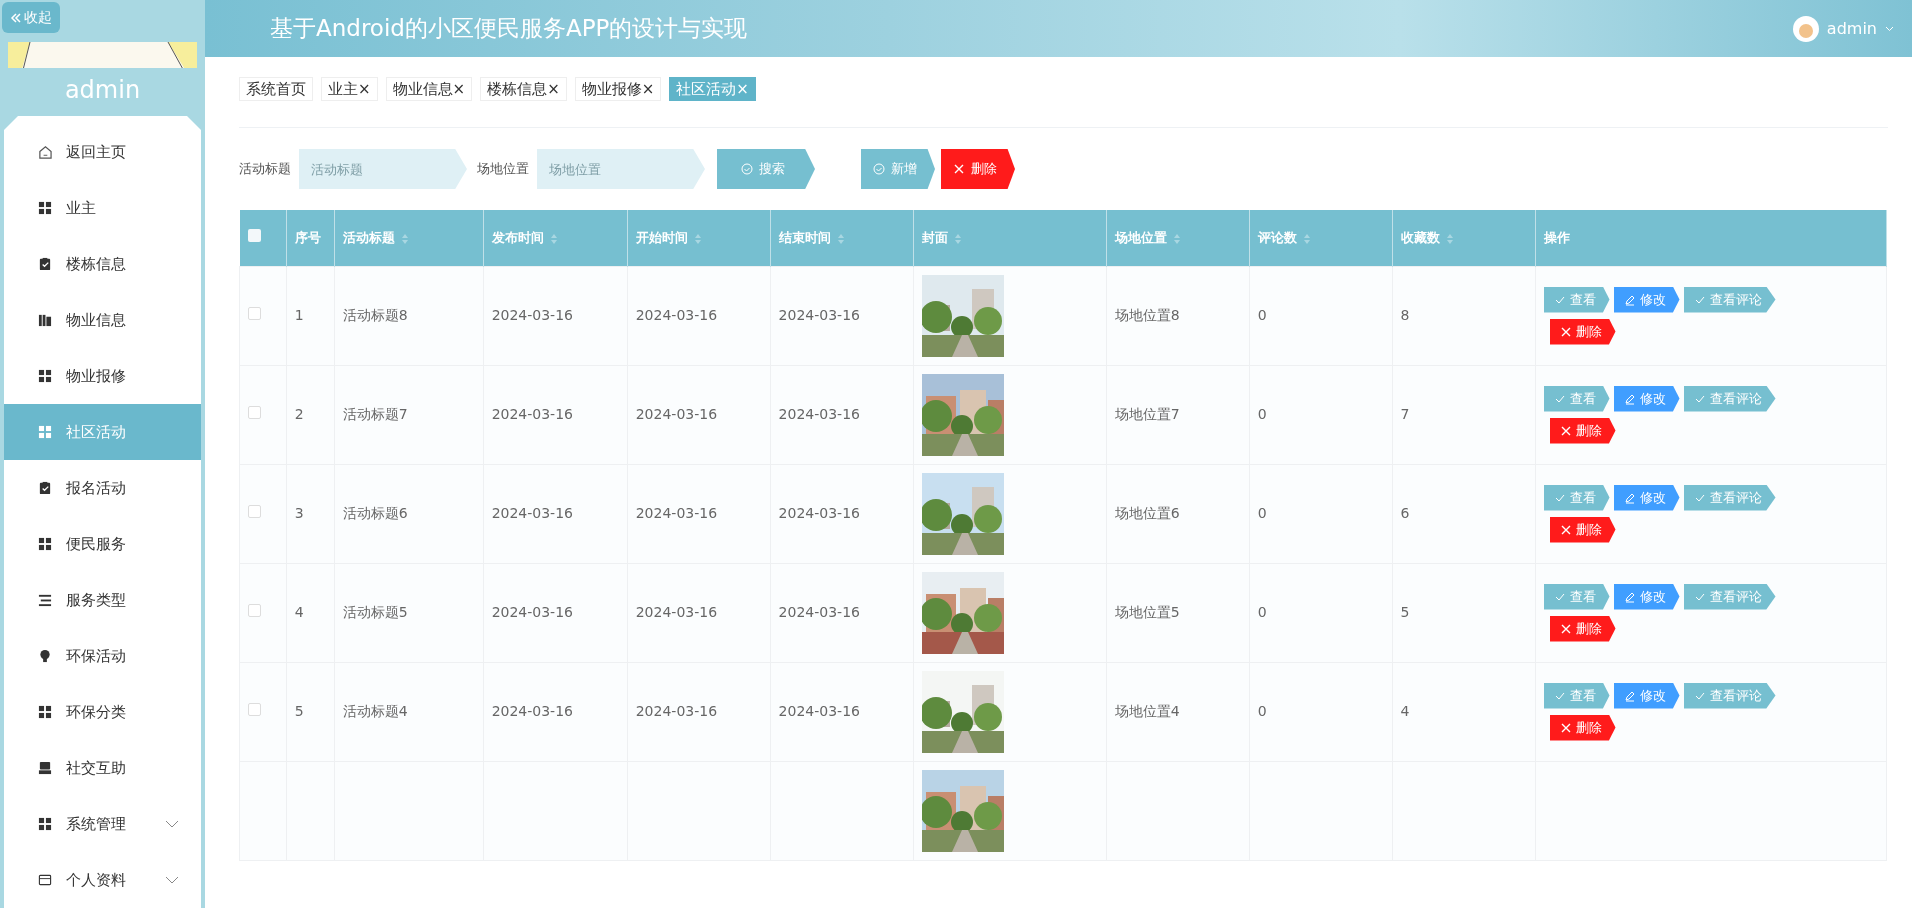 The image size is (1912, 908). I want to click on column-header: 收藏数, so click(1420, 237).